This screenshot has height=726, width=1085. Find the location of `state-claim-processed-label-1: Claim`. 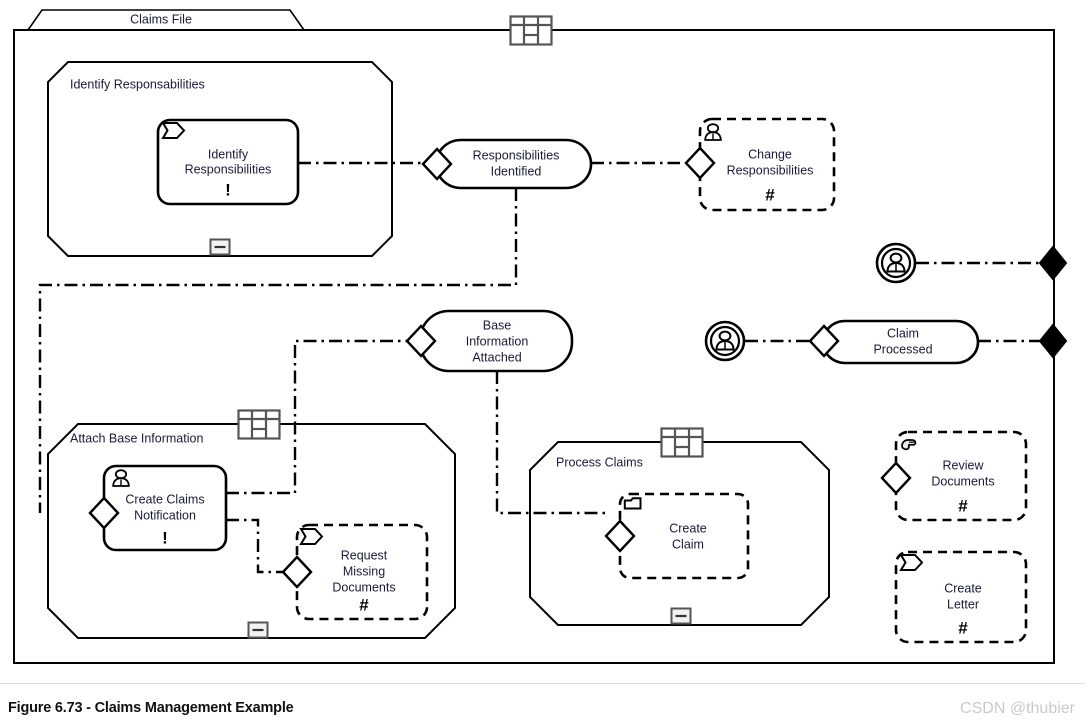

state-claim-processed-label-1: Claim is located at coordinates (903, 333).